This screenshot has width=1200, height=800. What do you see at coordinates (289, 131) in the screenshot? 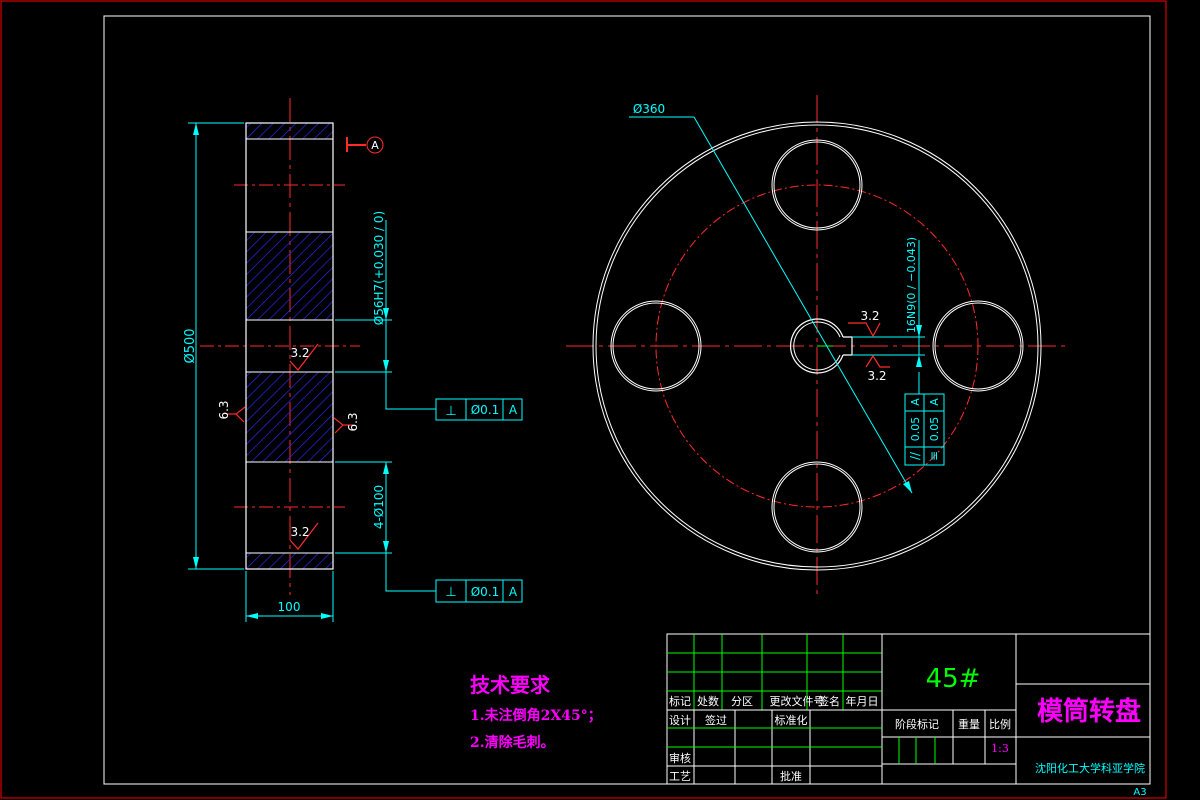
I see `hatch-top` at bounding box center [289, 131].